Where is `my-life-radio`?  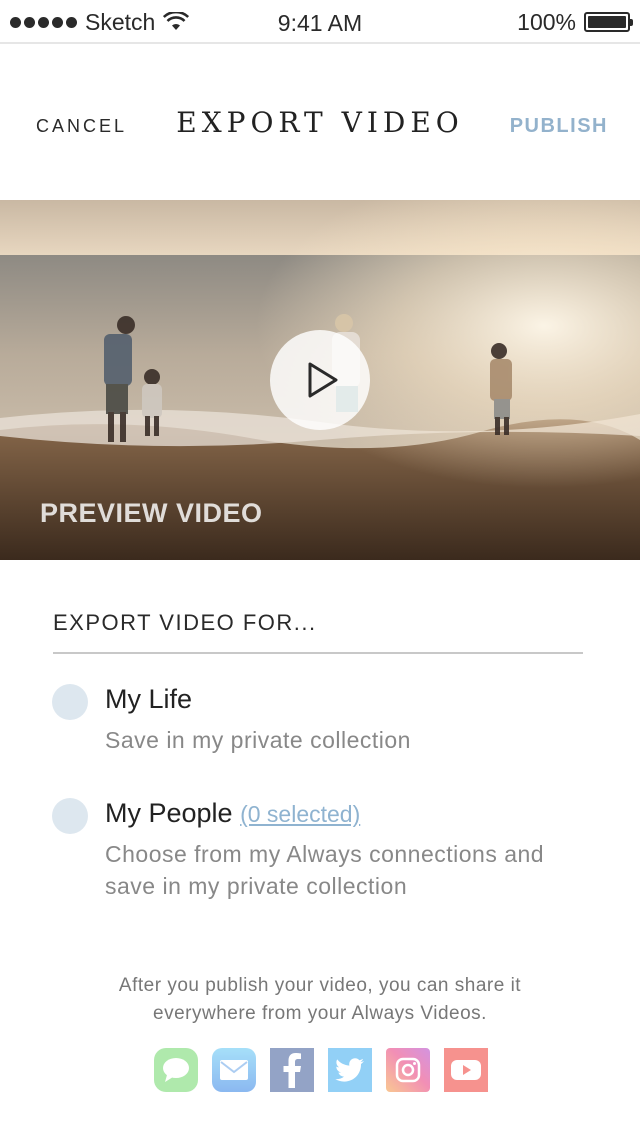
my-life-radio is located at coordinates (70, 702).